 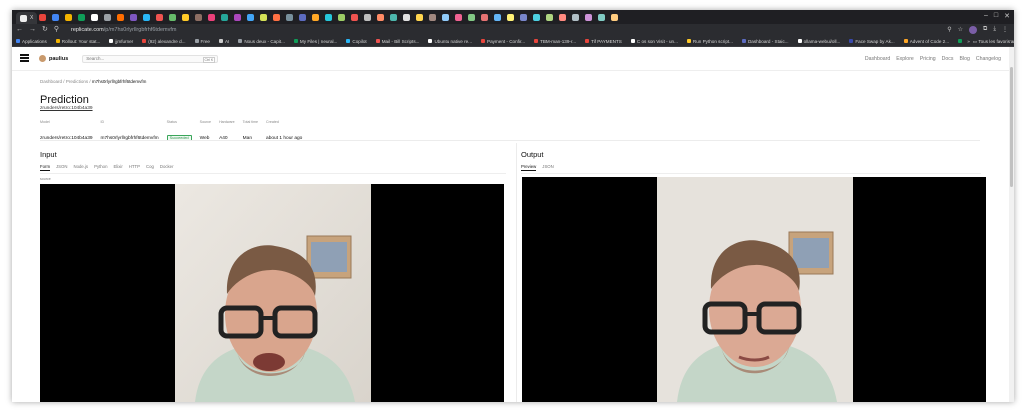 What do you see at coordinates (986, 16) in the screenshot?
I see `minimize-icon: –` at bounding box center [986, 16].